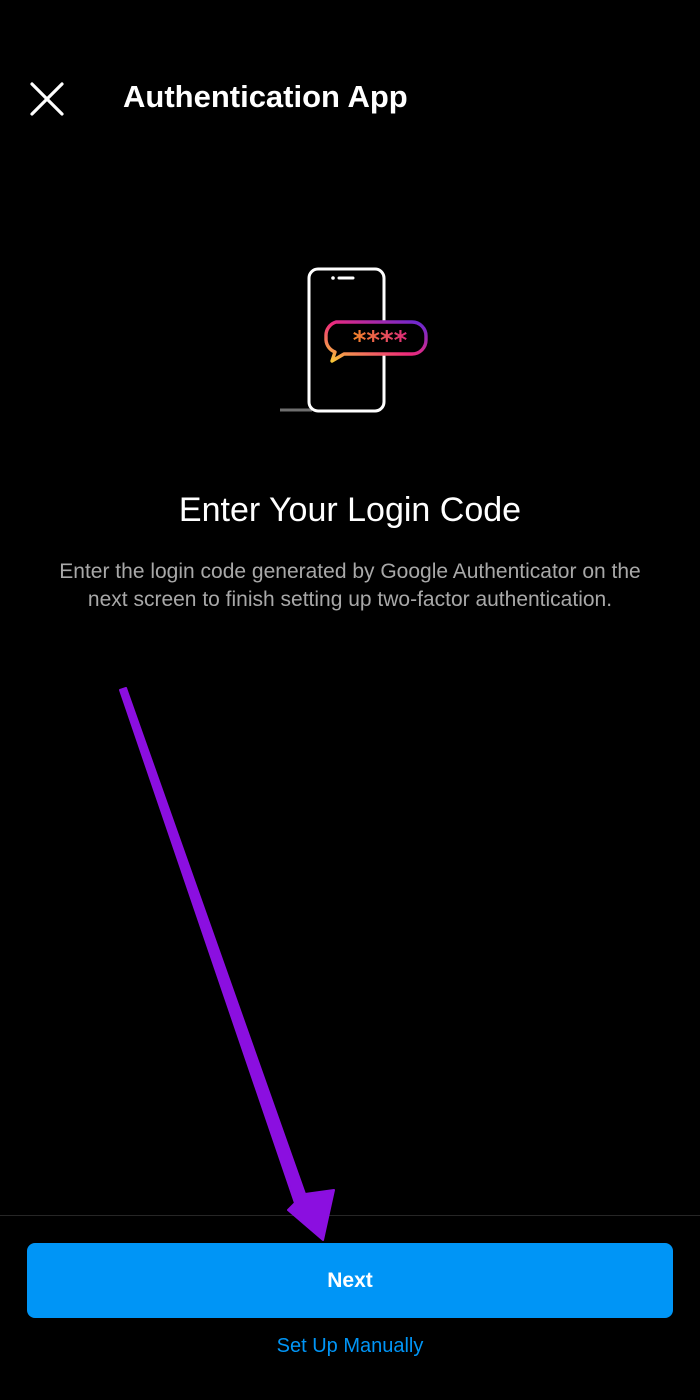 The width and height of the screenshot is (700, 1400). What do you see at coordinates (350, 1215) in the screenshot?
I see `footer-divider` at bounding box center [350, 1215].